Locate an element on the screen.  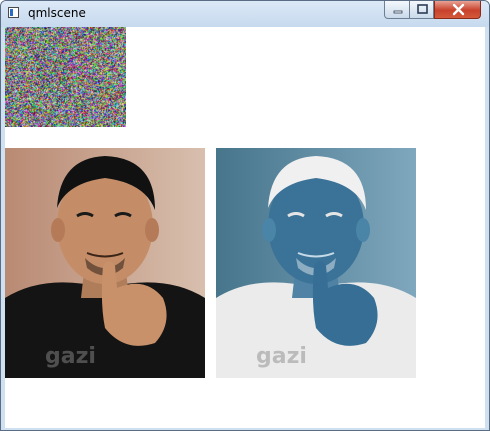
minimize-button is located at coordinates (397, 10).